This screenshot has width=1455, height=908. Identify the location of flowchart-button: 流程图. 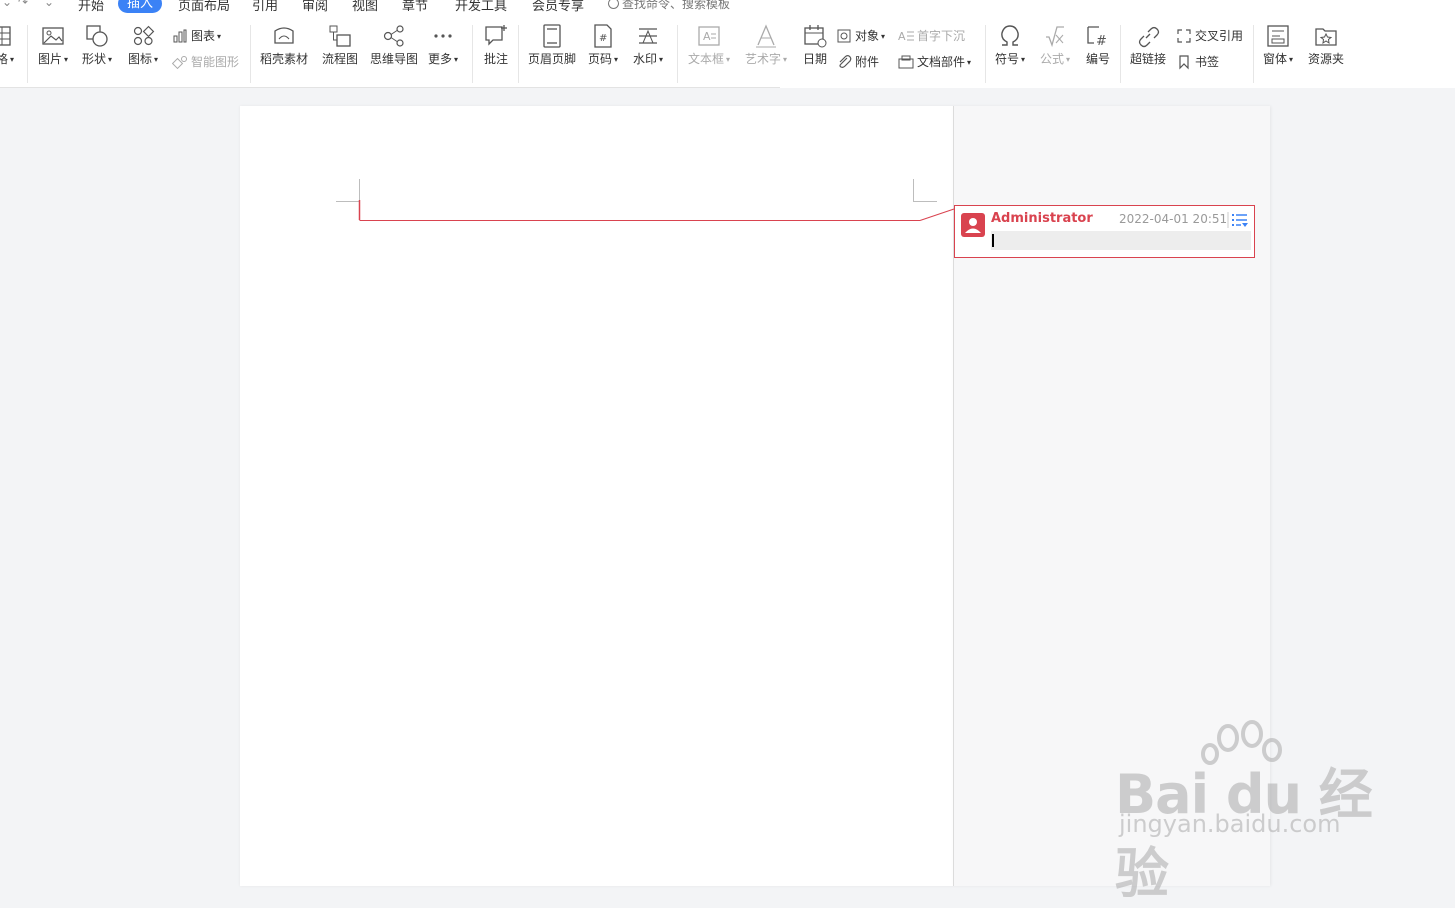
(340, 45).